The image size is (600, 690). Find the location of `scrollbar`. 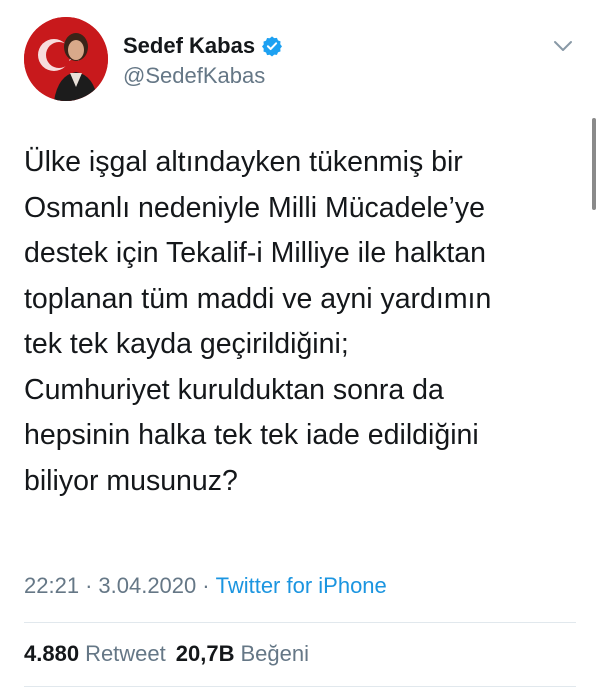

scrollbar is located at coordinates (594, 164).